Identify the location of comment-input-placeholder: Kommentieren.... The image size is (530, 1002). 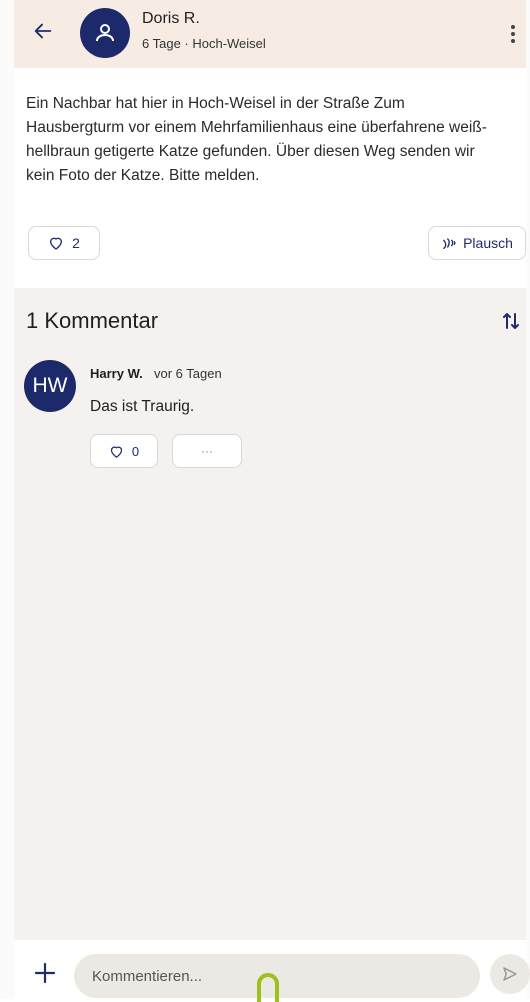
(147, 976).